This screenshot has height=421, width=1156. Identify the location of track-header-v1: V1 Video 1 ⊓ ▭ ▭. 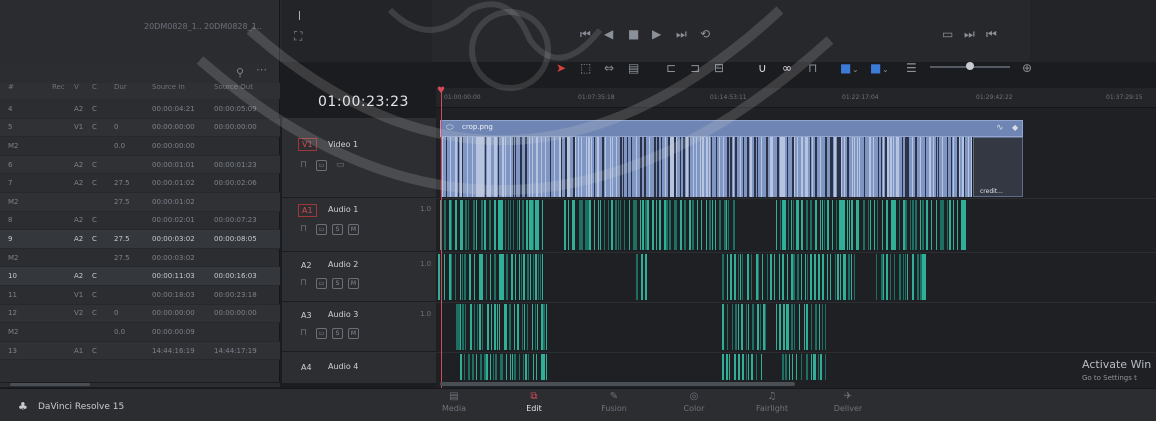
(359, 158).